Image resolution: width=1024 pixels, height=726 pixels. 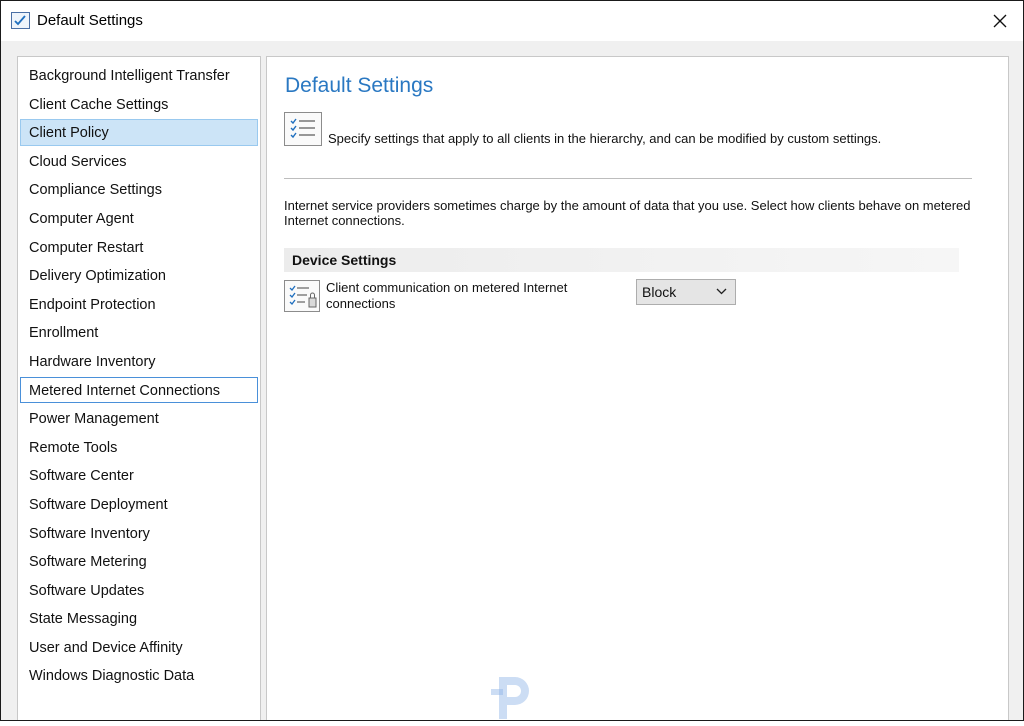 I want to click on nav-item-hardware-inventory: Hardware Inventory, so click(x=139, y=361).